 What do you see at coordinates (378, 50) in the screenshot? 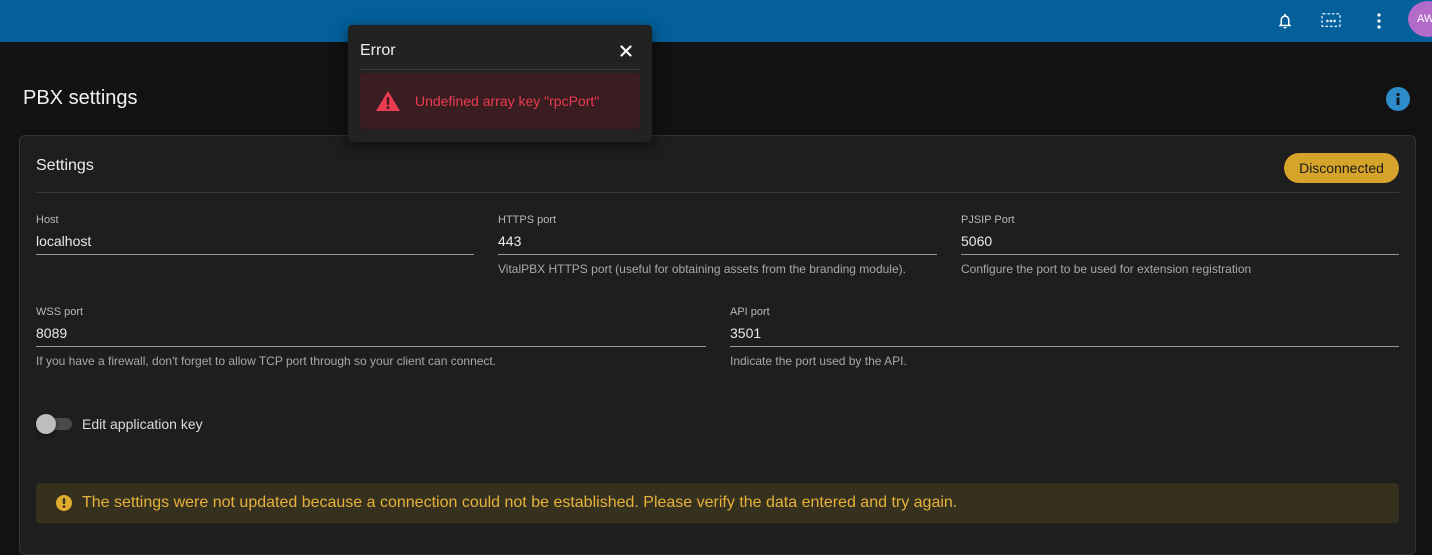
I see `error-dialog-title: Error` at bounding box center [378, 50].